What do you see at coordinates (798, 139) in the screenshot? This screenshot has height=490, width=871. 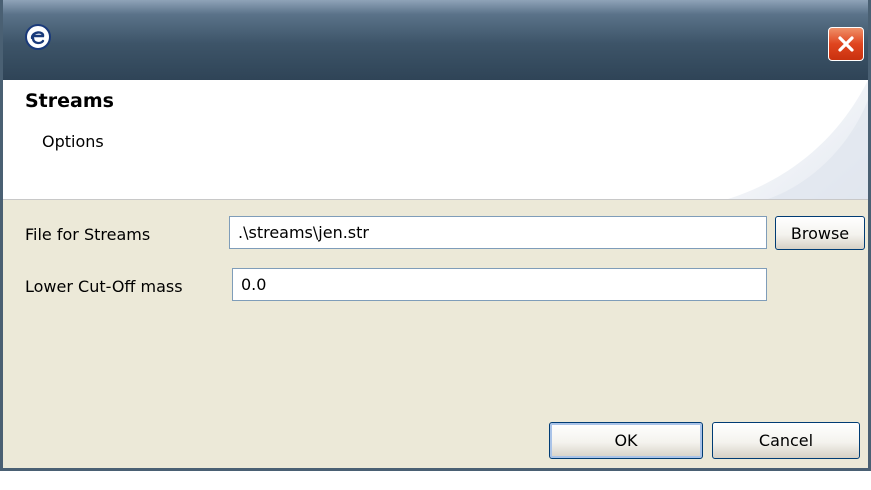 I see `header-decoration` at bounding box center [798, 139].